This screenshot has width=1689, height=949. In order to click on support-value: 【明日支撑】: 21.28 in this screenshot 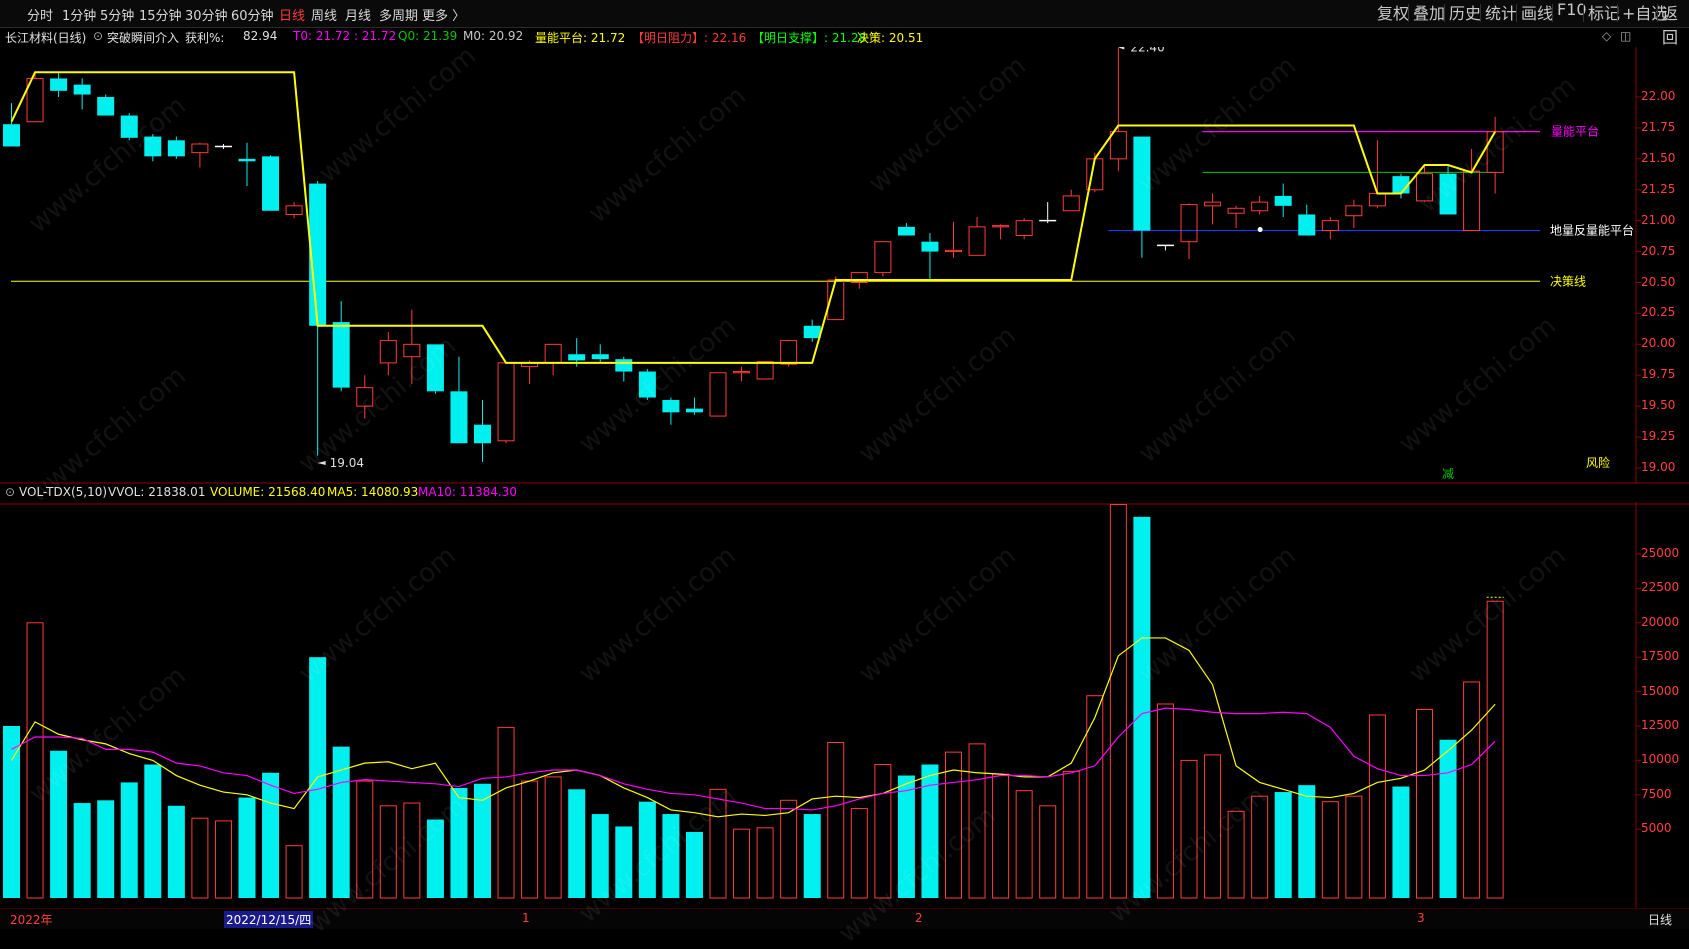, I will do `click(809, 38)`.